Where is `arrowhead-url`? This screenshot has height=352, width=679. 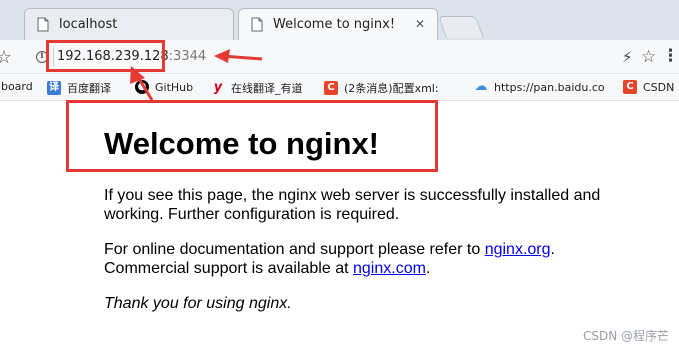
arrowhead-url is located at coordinates (137, 75).